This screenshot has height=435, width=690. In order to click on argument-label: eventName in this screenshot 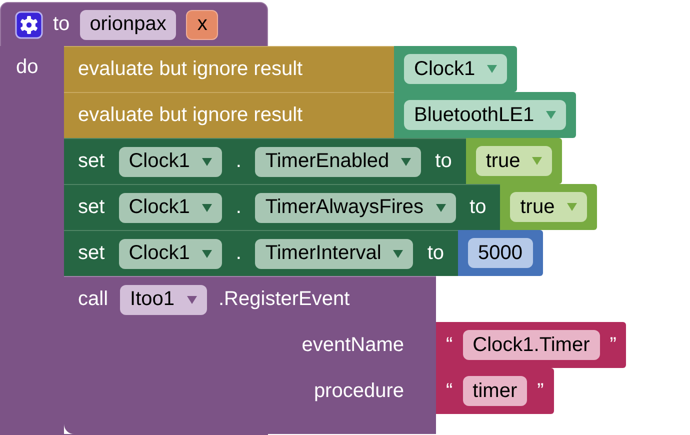, I will do `click(353, 345)`.